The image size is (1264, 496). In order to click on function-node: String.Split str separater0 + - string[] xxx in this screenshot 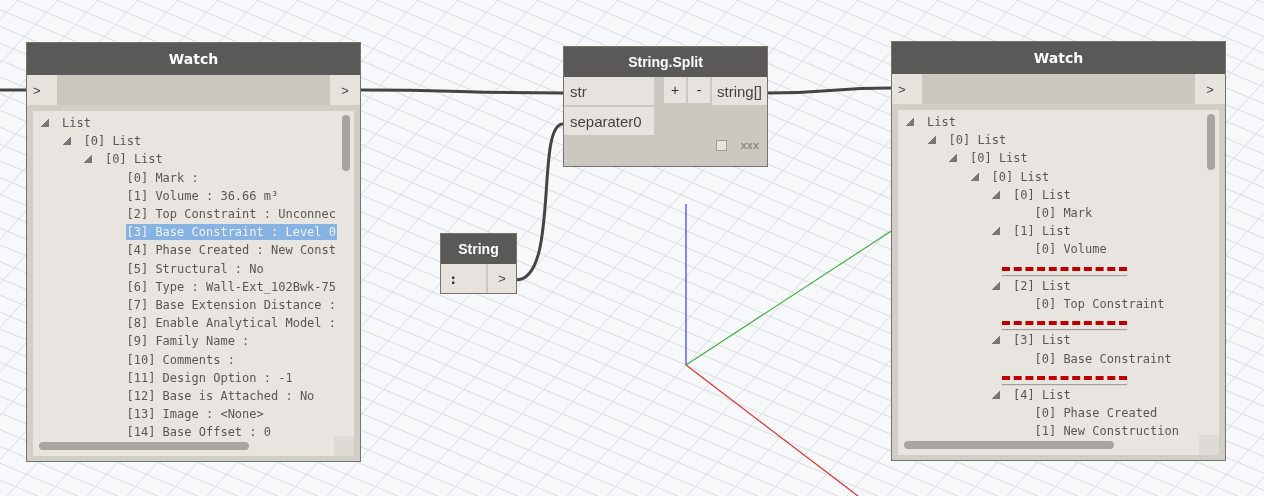, I will do `click(665, 106)`.